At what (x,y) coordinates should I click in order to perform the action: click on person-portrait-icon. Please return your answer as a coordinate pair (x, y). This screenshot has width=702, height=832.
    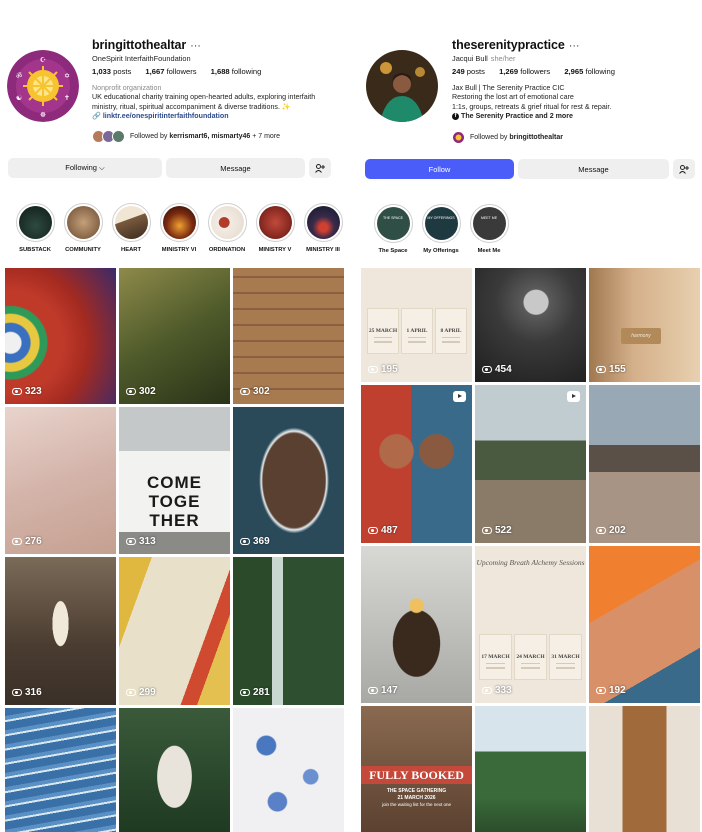
    Looking at the image, I should click on (402, 86).